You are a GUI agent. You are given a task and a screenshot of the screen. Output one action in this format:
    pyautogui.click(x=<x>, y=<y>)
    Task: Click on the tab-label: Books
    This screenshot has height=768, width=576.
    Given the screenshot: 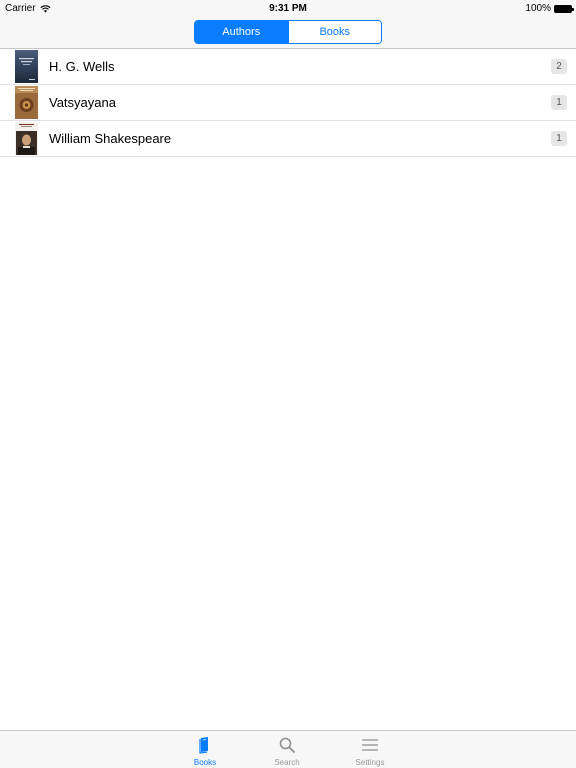 What is the action you would take?
    pyautogui.click(x=205, y=762)
    